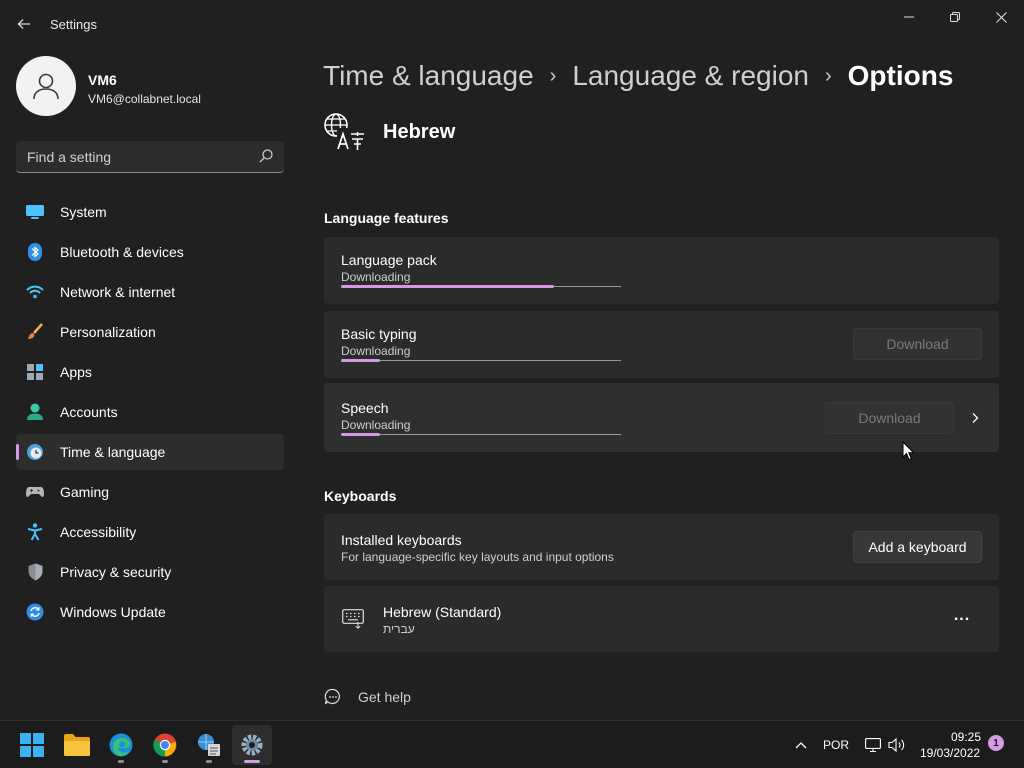  I want to click on chevron-up-icon, so click(801, 745).